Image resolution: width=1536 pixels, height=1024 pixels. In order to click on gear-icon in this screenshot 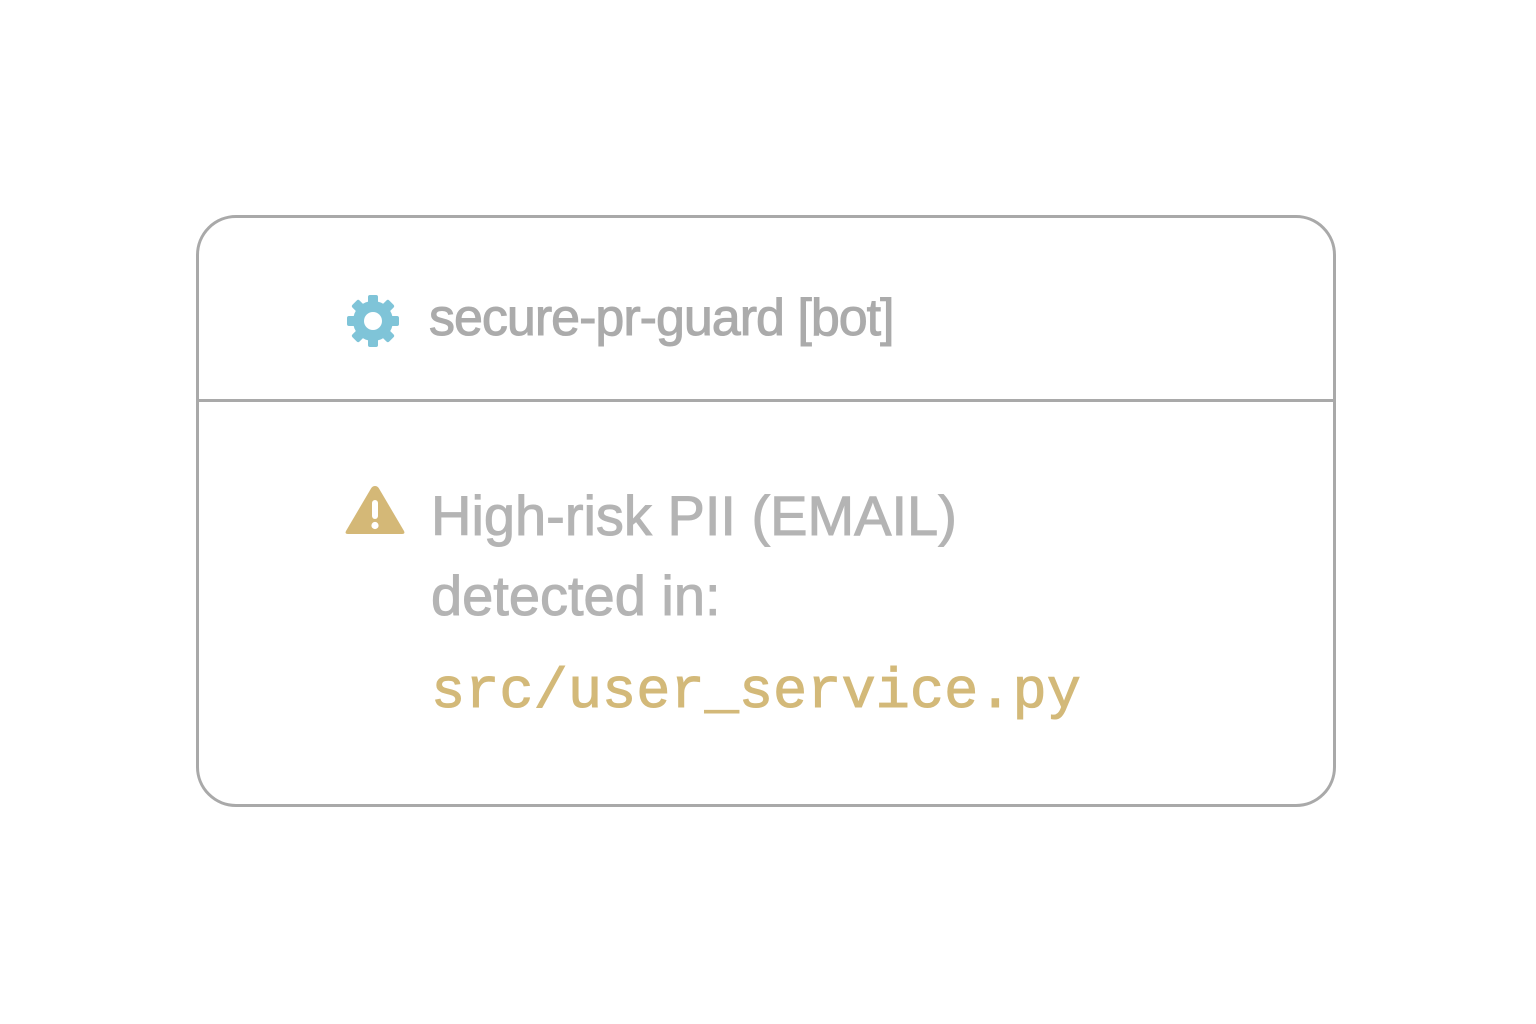, I will do `click(373, 321)`.